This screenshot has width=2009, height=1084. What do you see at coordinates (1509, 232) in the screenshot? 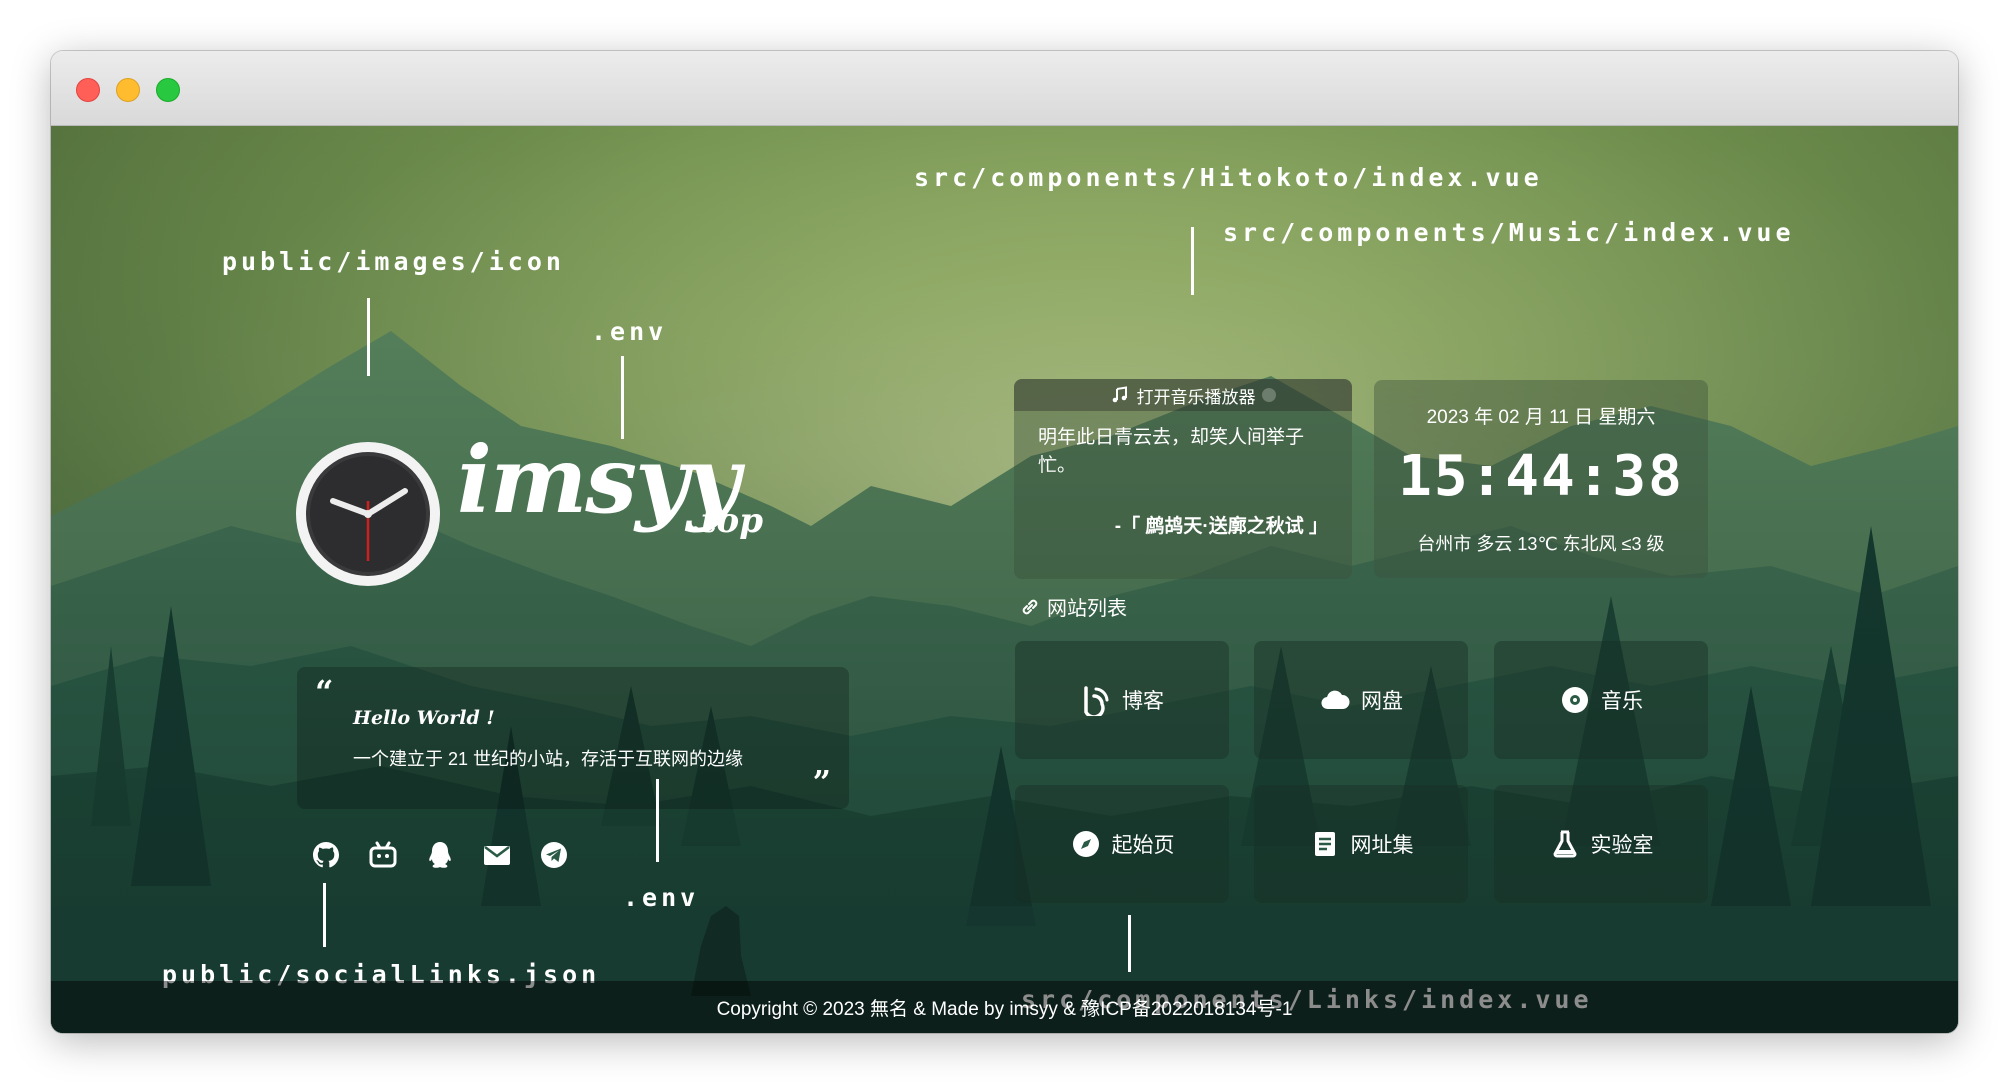
I see `music-path-annotation: src/components/Music/index.vue` at bounding box center [1509, 232].